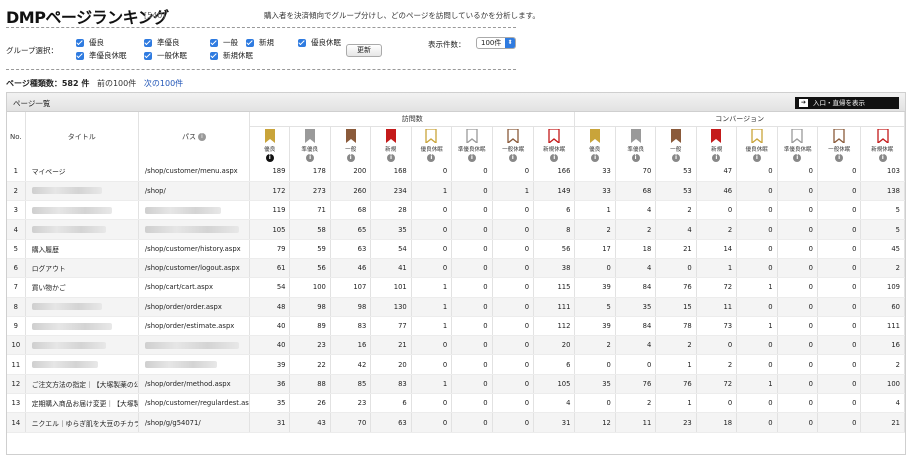 Image resolution: width=910 pixels, height=455 pixels. Describe the element at coordinates (194, 287) in the screenshot. I see `row-path: /shop/cart/cart.aspx` at that location.